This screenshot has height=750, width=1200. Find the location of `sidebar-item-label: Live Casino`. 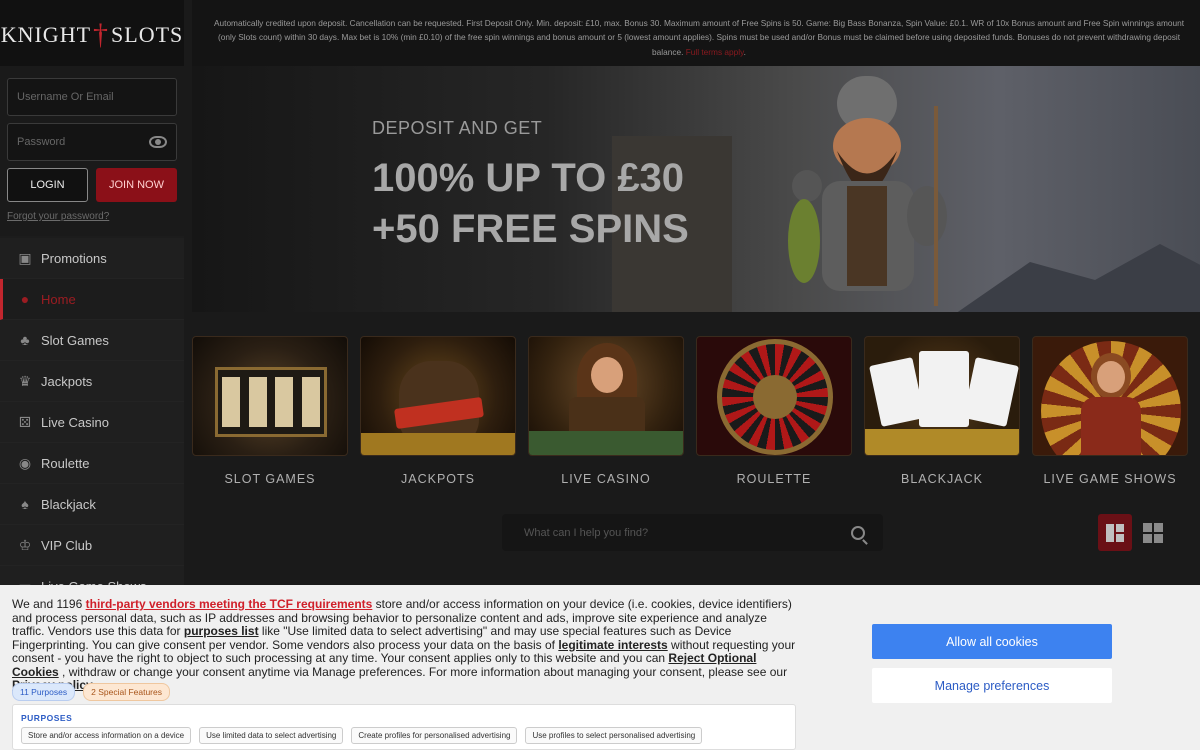

sidebar-item-label: Live Casino is located at coordinates (75, 422).